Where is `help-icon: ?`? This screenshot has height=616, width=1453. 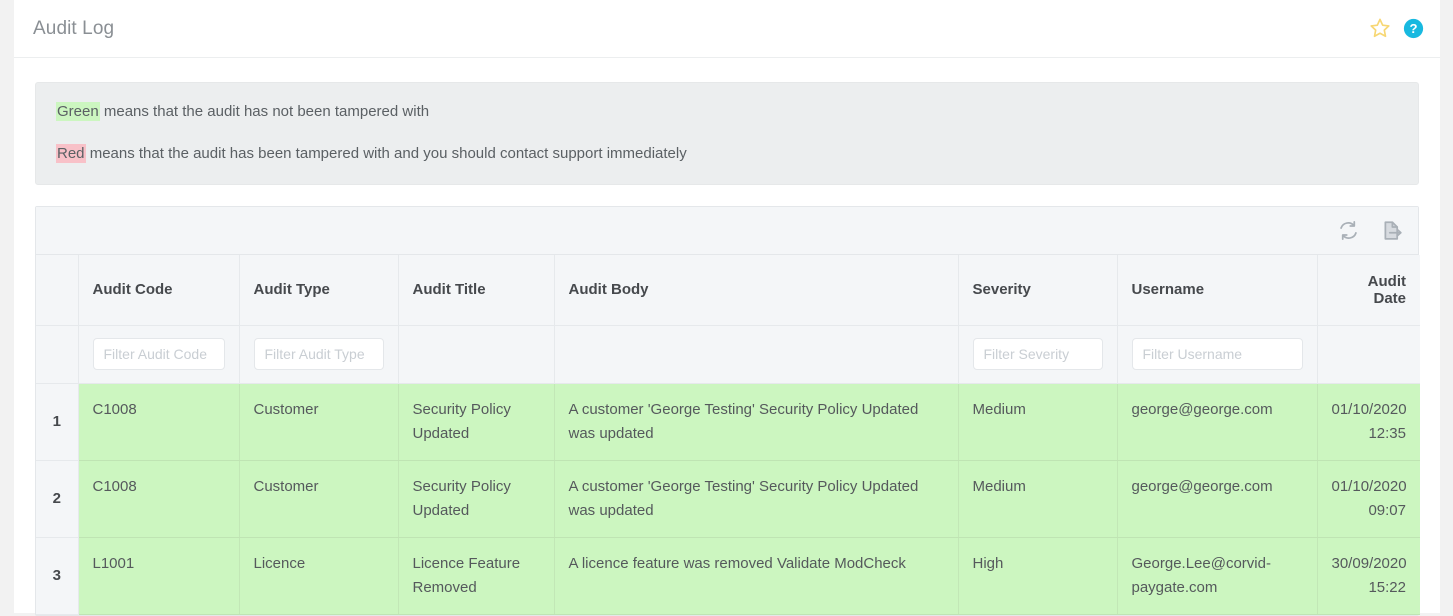 help-icon: ? is located at coordinates (1413, 28).